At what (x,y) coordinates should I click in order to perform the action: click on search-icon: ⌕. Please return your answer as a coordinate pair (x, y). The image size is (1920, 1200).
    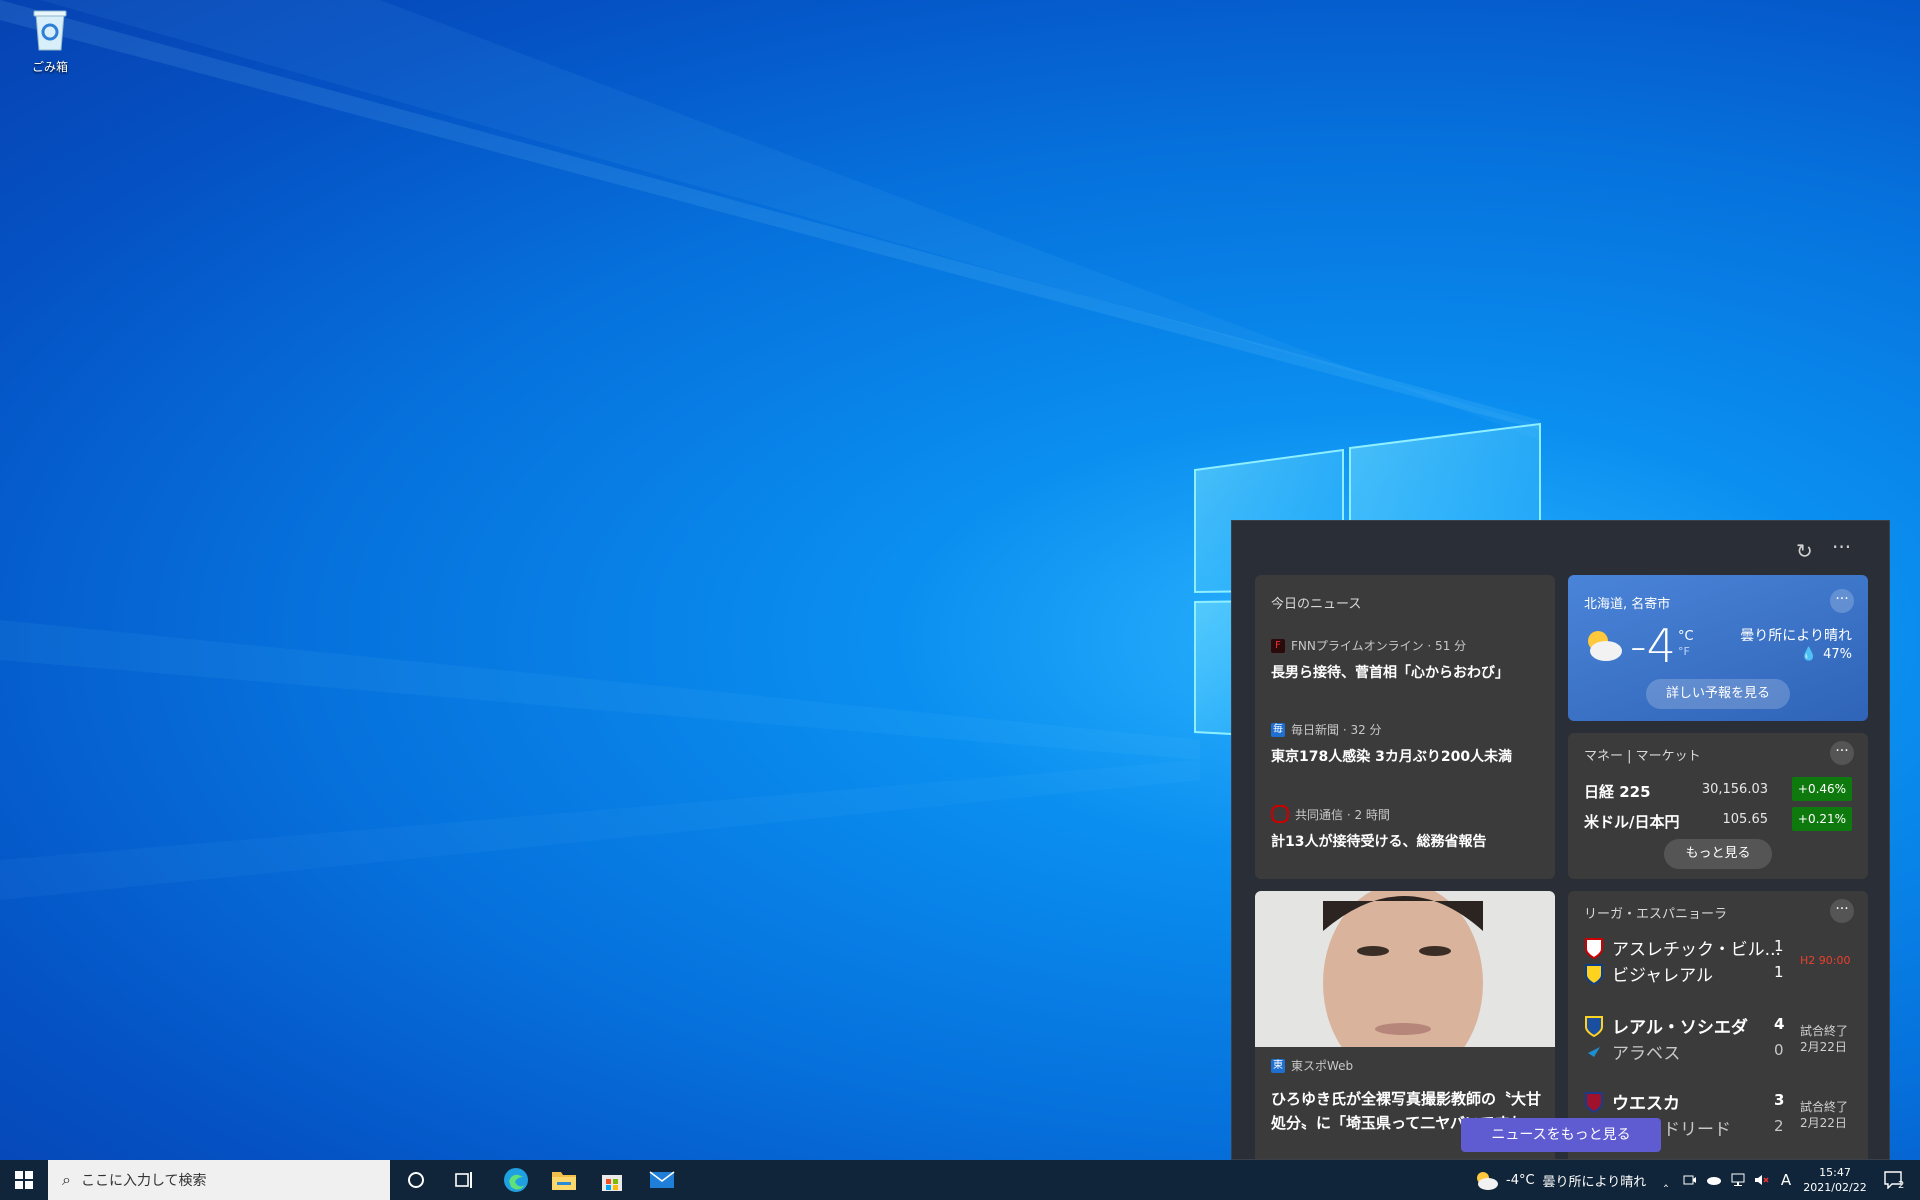
    Looking at the image, I should click on (66, 1179).